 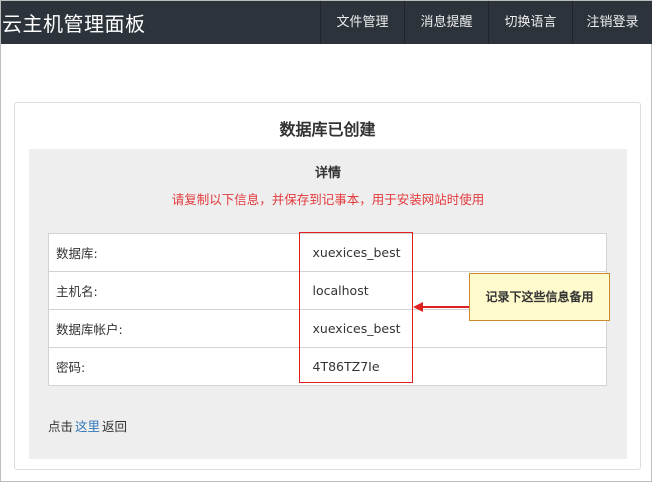 I want to click on top-navbar: 云主机管理面板 文件管理 消息提醒 切换语言 注销登录, so click(x=326, y=22).